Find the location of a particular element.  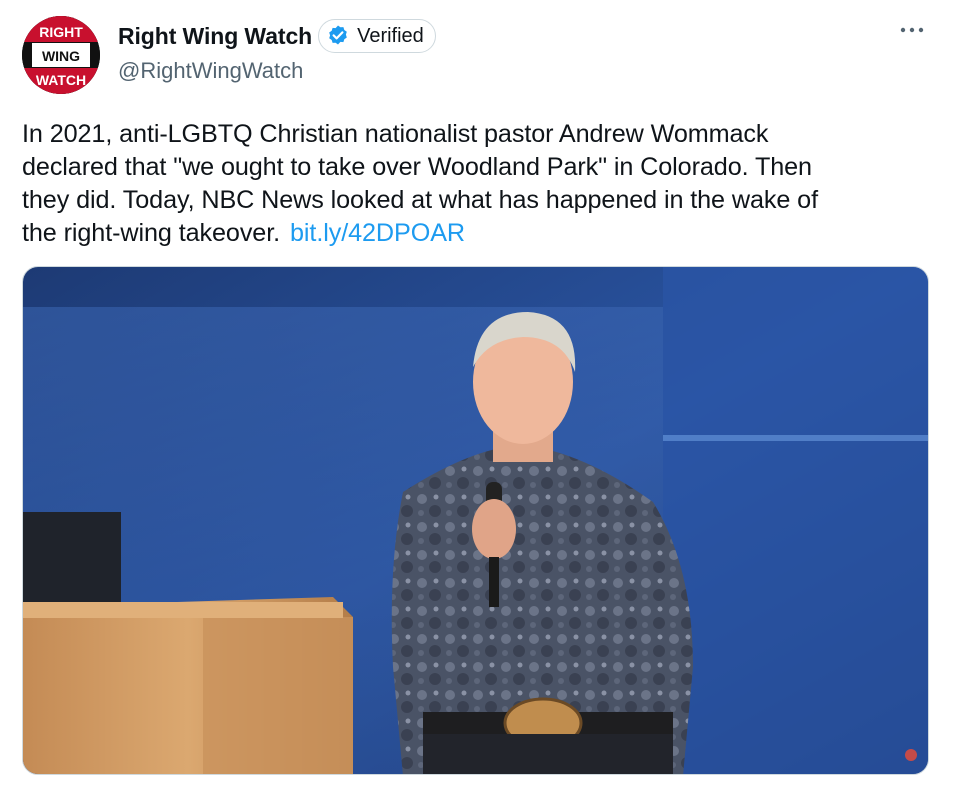

right-wing-watch-logo: RIGHT WING WATCH is located at coordinates (61, 55).